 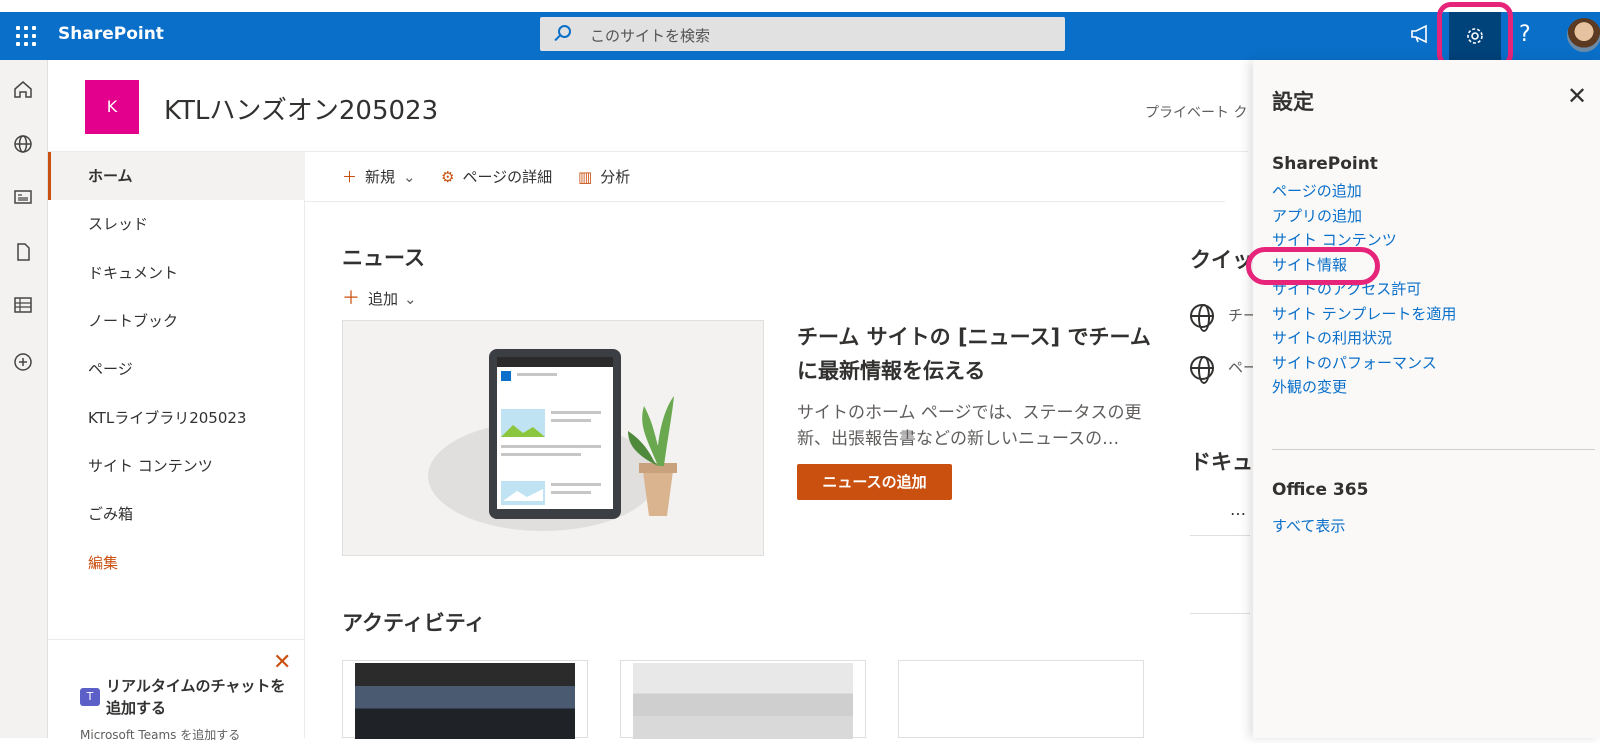 What do you see at coordinates (150, 465) in the screenshot?
I see `nav-item-site-contents: サイト コンテンツ` at bounding box center [150, 465].